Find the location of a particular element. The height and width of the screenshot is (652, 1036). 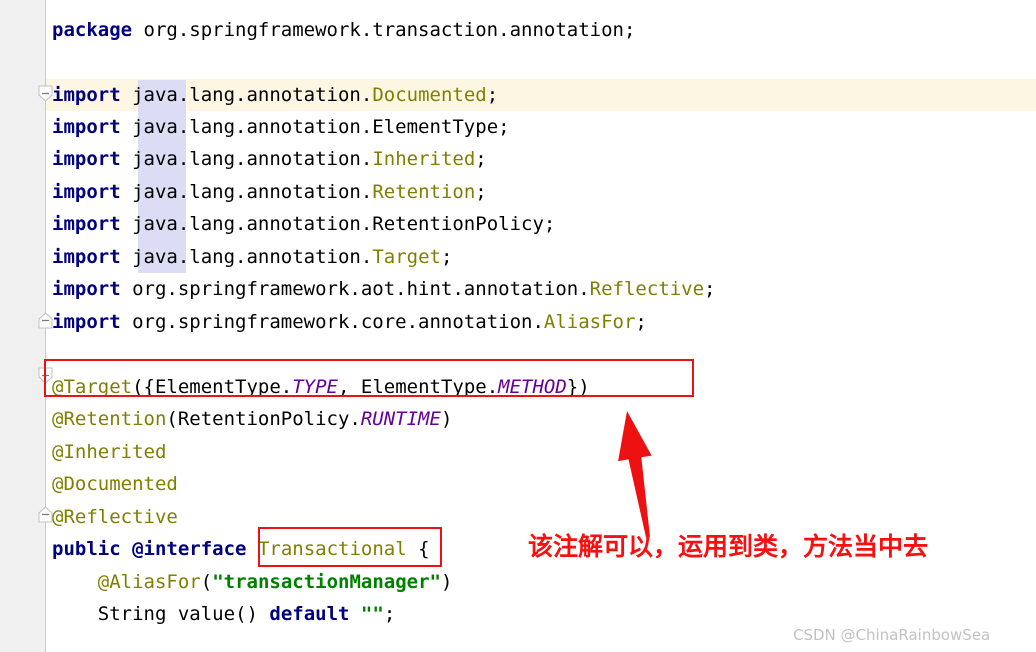

code-line: @AliasFor("transactionManager") is located at coordinates (275, 582).